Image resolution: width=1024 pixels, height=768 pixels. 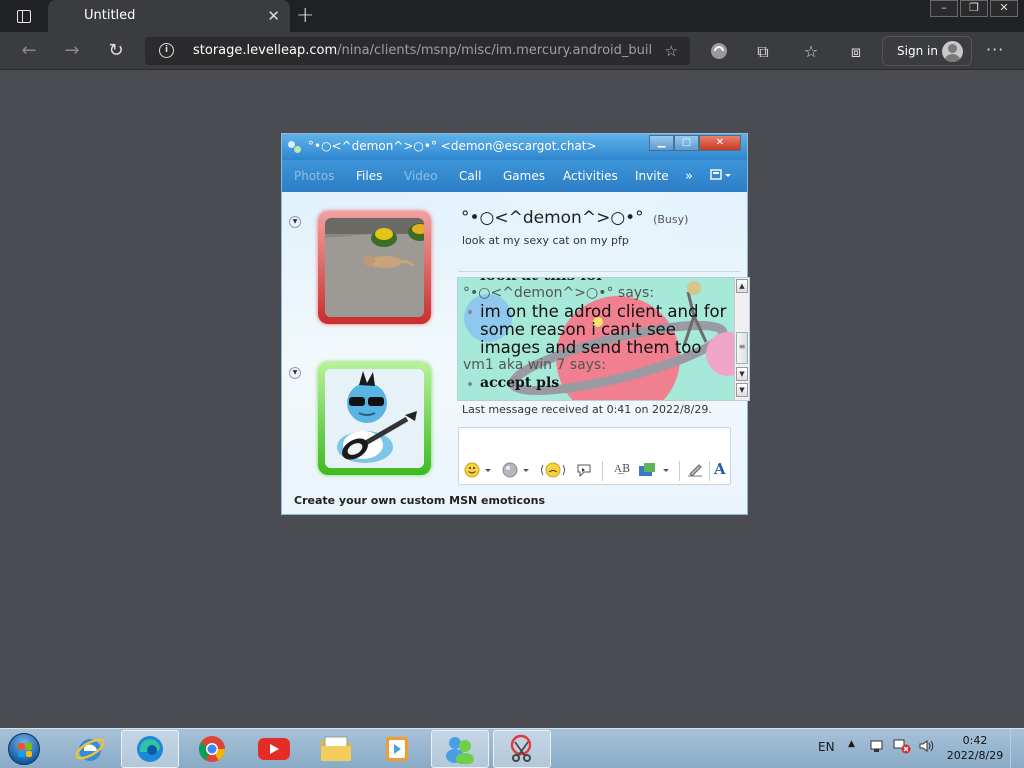 I want to click on windows-live-messenger-icon, so click(x=460, y=749).